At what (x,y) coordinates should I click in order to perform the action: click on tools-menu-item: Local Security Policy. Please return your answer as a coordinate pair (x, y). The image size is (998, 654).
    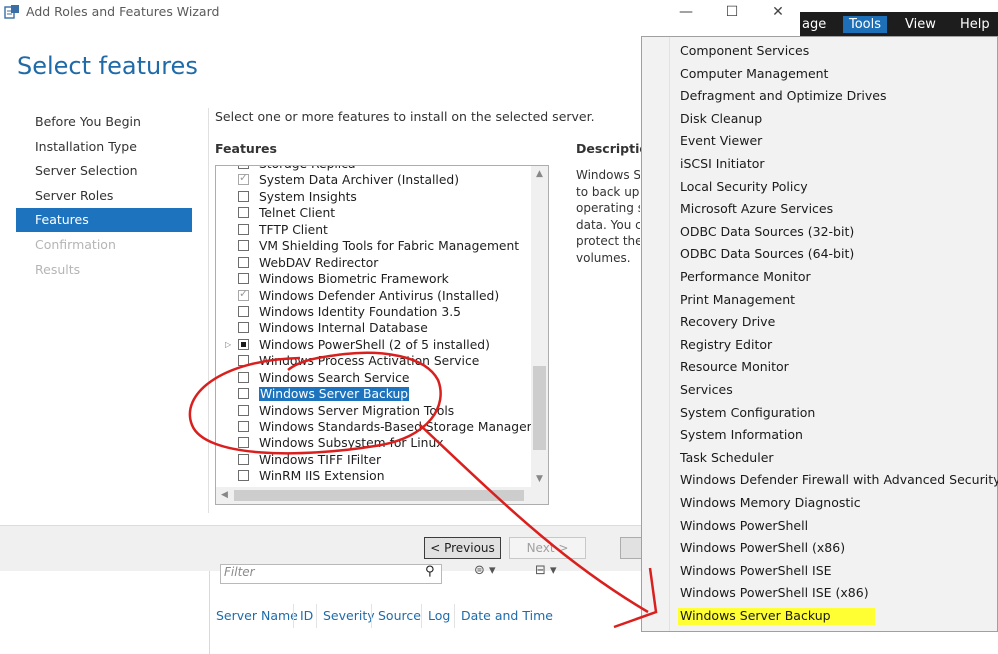
    Looking at the image, I should click on (744, 186).